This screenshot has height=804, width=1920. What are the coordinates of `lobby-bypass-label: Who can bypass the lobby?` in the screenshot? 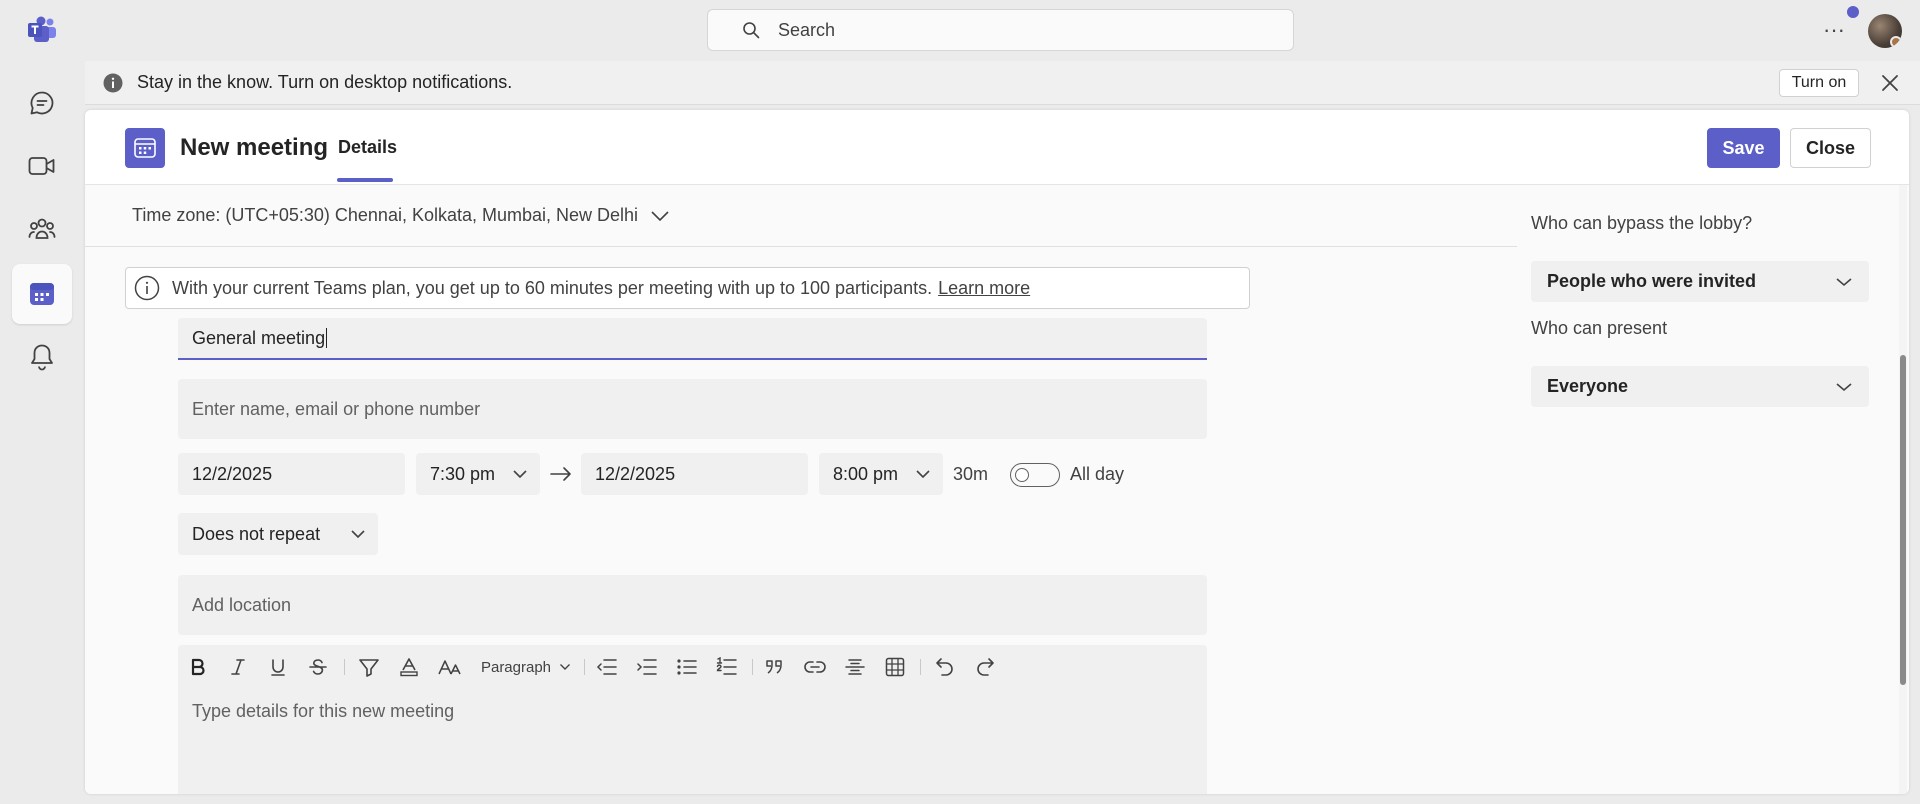 It's located at (1642, 223).